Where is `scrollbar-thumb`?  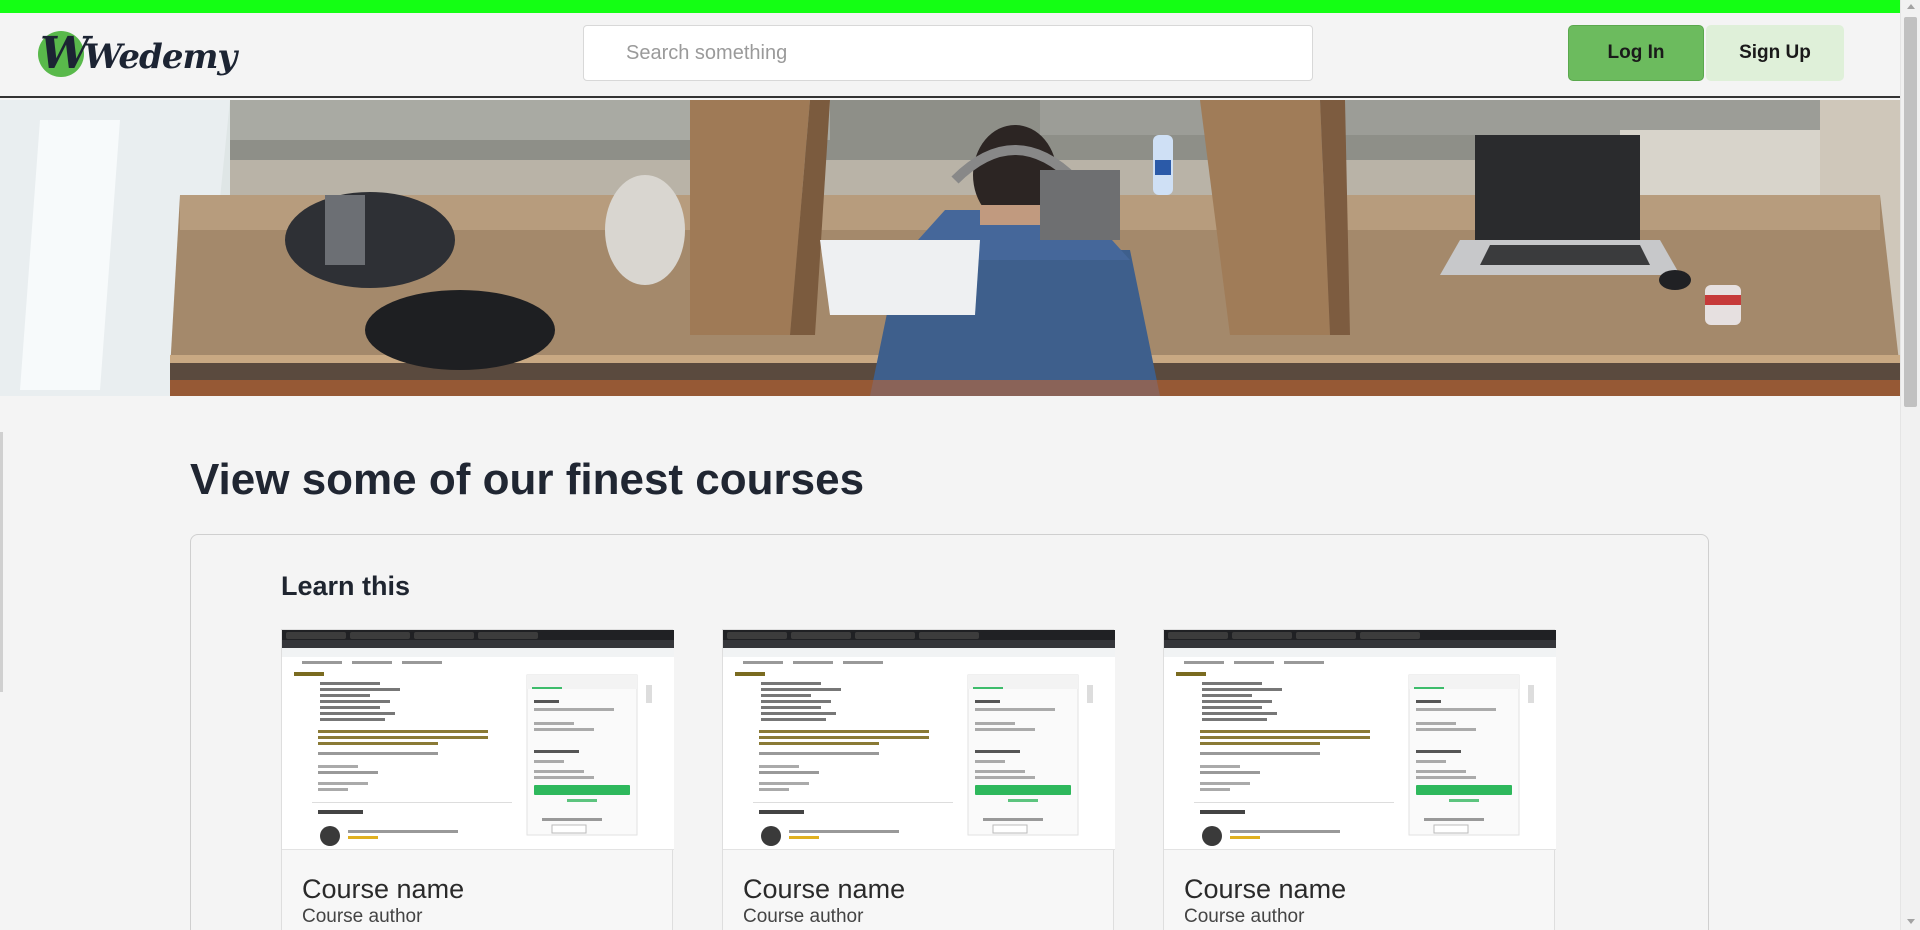 scrollbar-thumb is located at coordinates (1910, 212).